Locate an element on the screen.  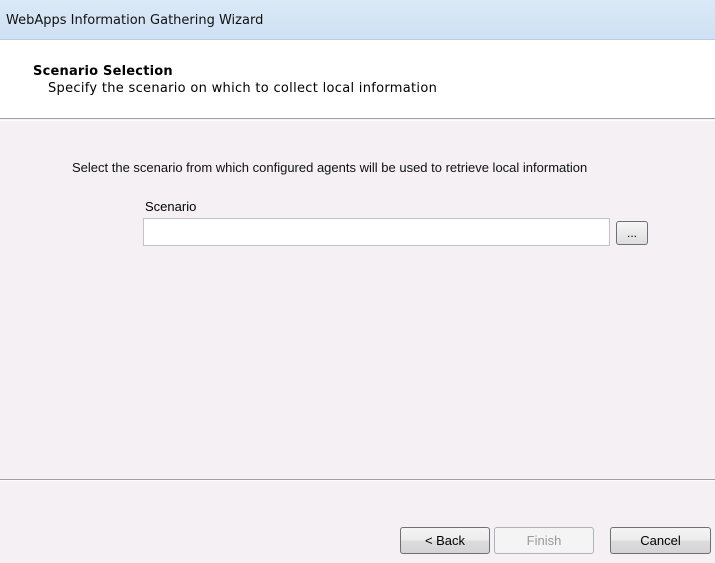
window-title: WebApps Information Gathering Wizard is located at coordinates (135, 20).